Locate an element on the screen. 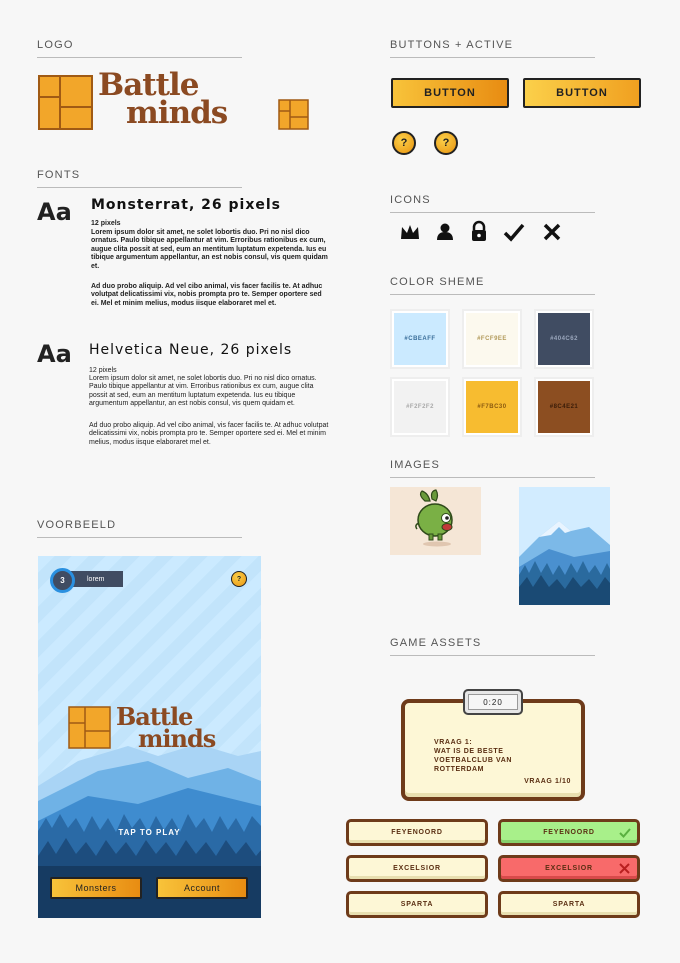  answer-right-correct: FEYENOORD is located at coordinates (569, 832).